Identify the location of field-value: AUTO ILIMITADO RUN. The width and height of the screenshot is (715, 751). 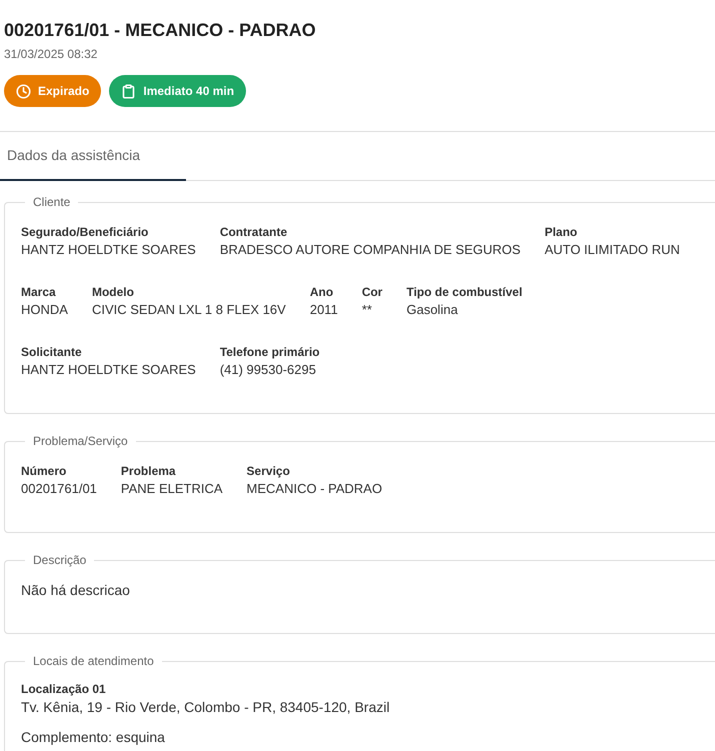
(612, 250).